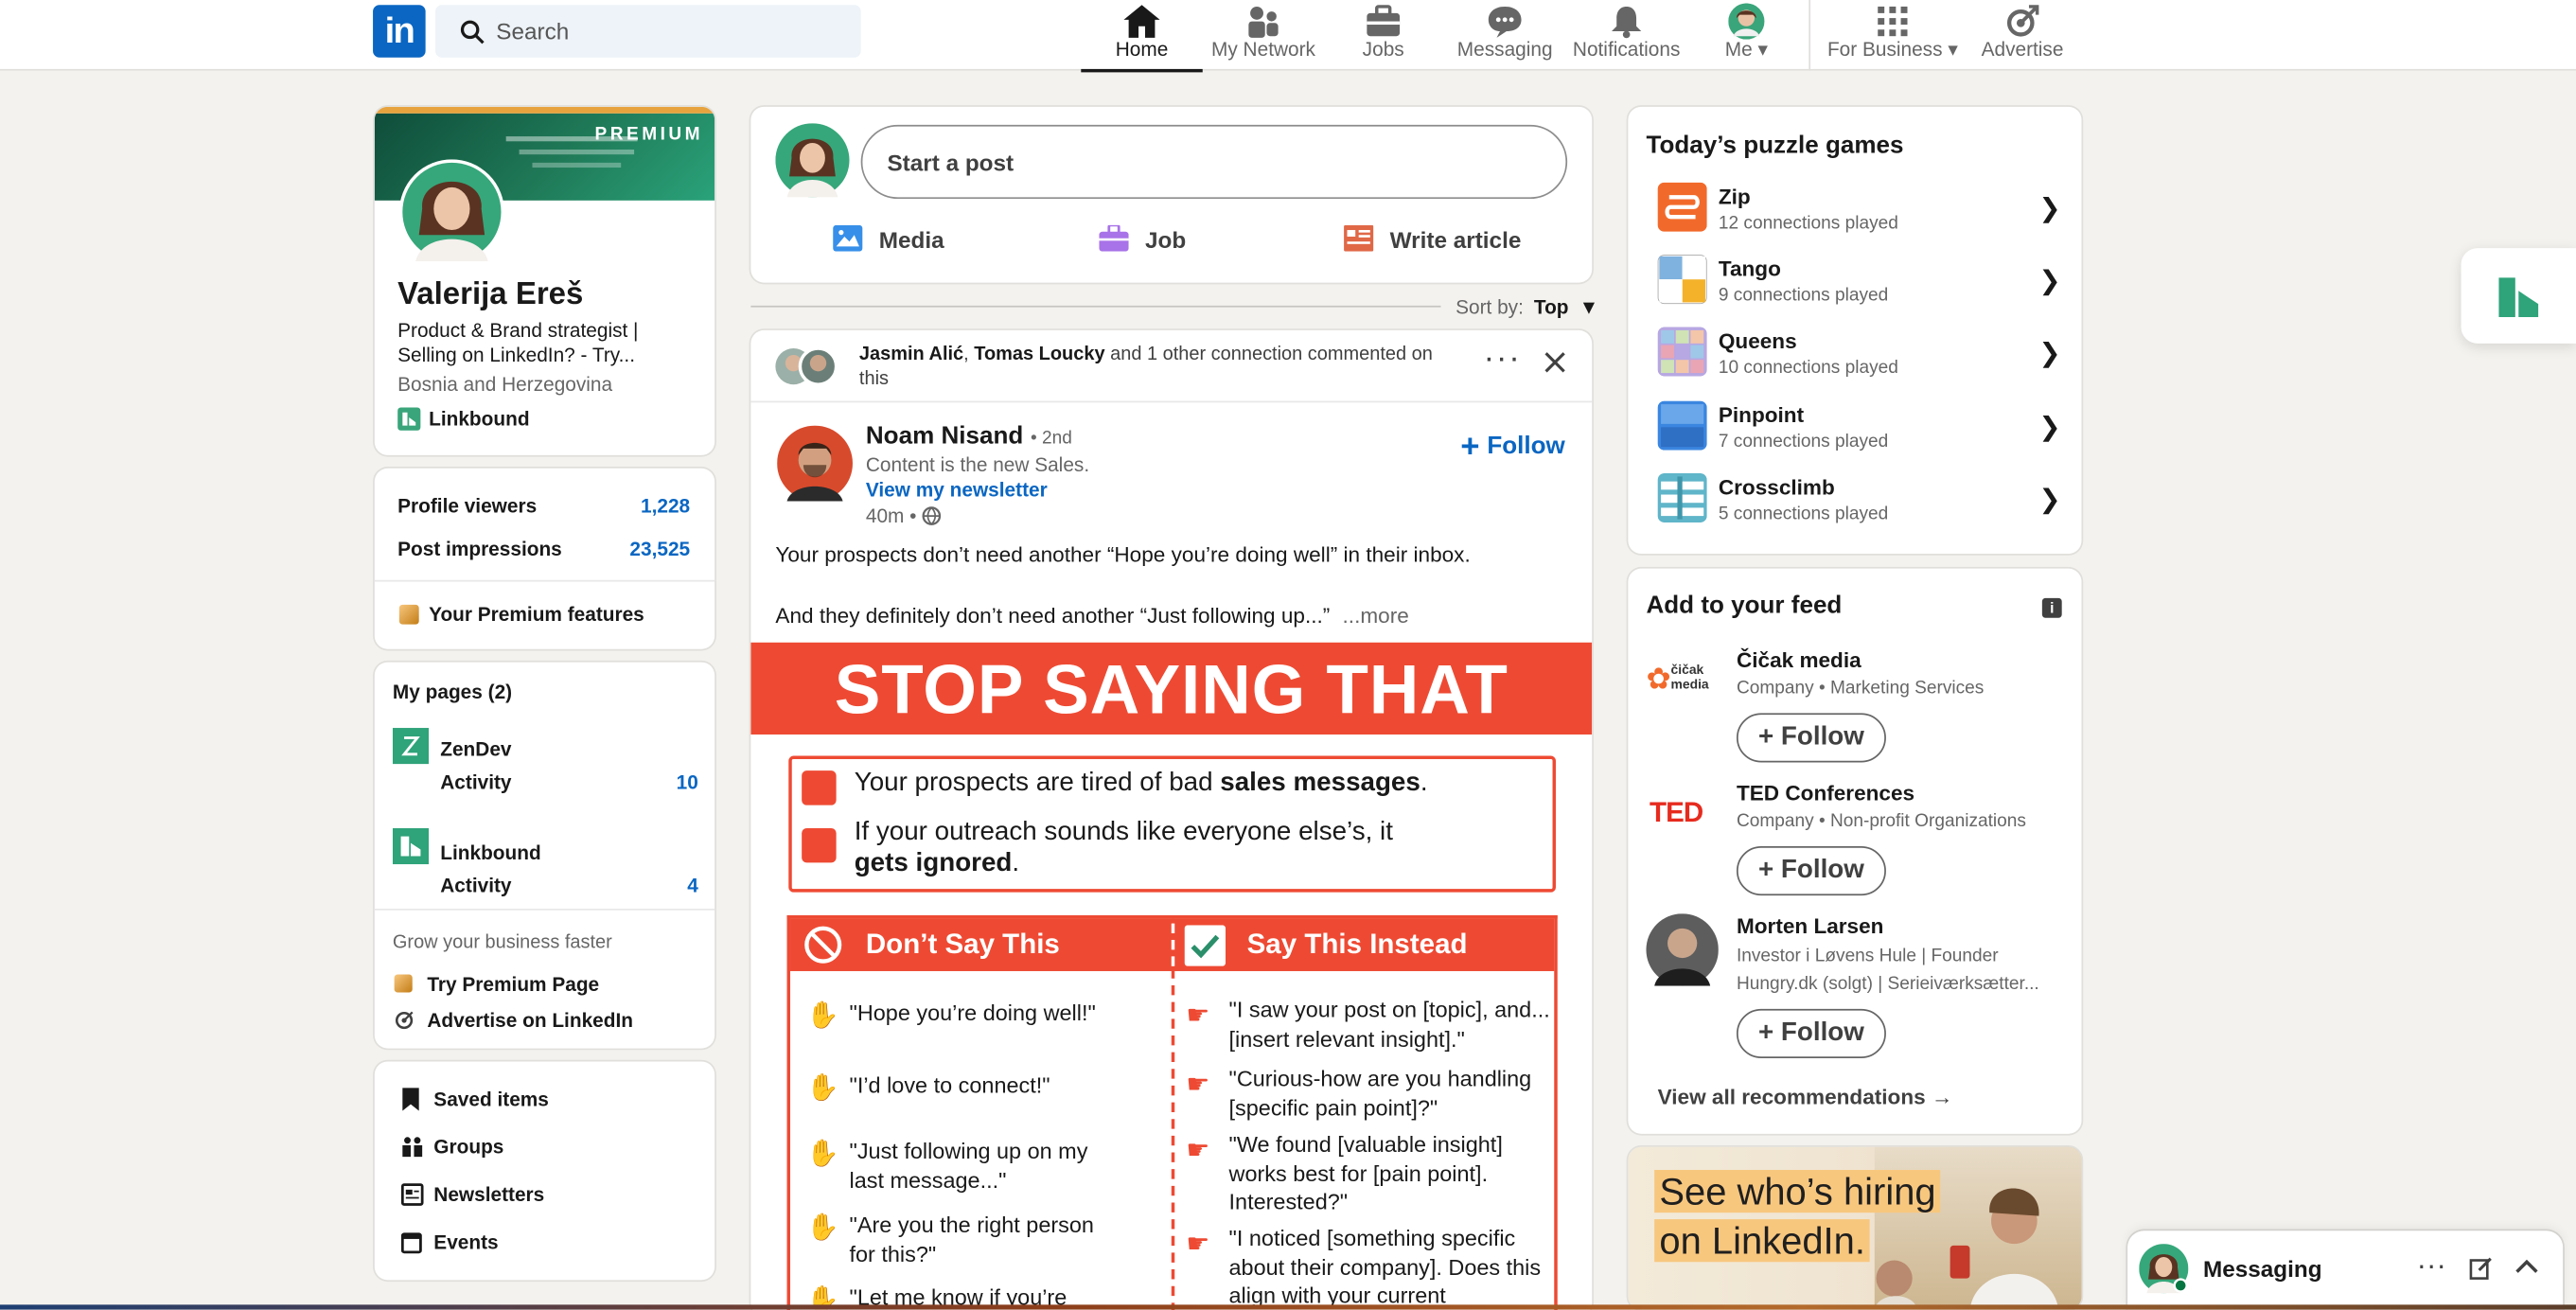  What do you see at coordinates (1263, 49) in the screenshot?
I see `nav-label: My Network` at bounding box center [1263, 49].